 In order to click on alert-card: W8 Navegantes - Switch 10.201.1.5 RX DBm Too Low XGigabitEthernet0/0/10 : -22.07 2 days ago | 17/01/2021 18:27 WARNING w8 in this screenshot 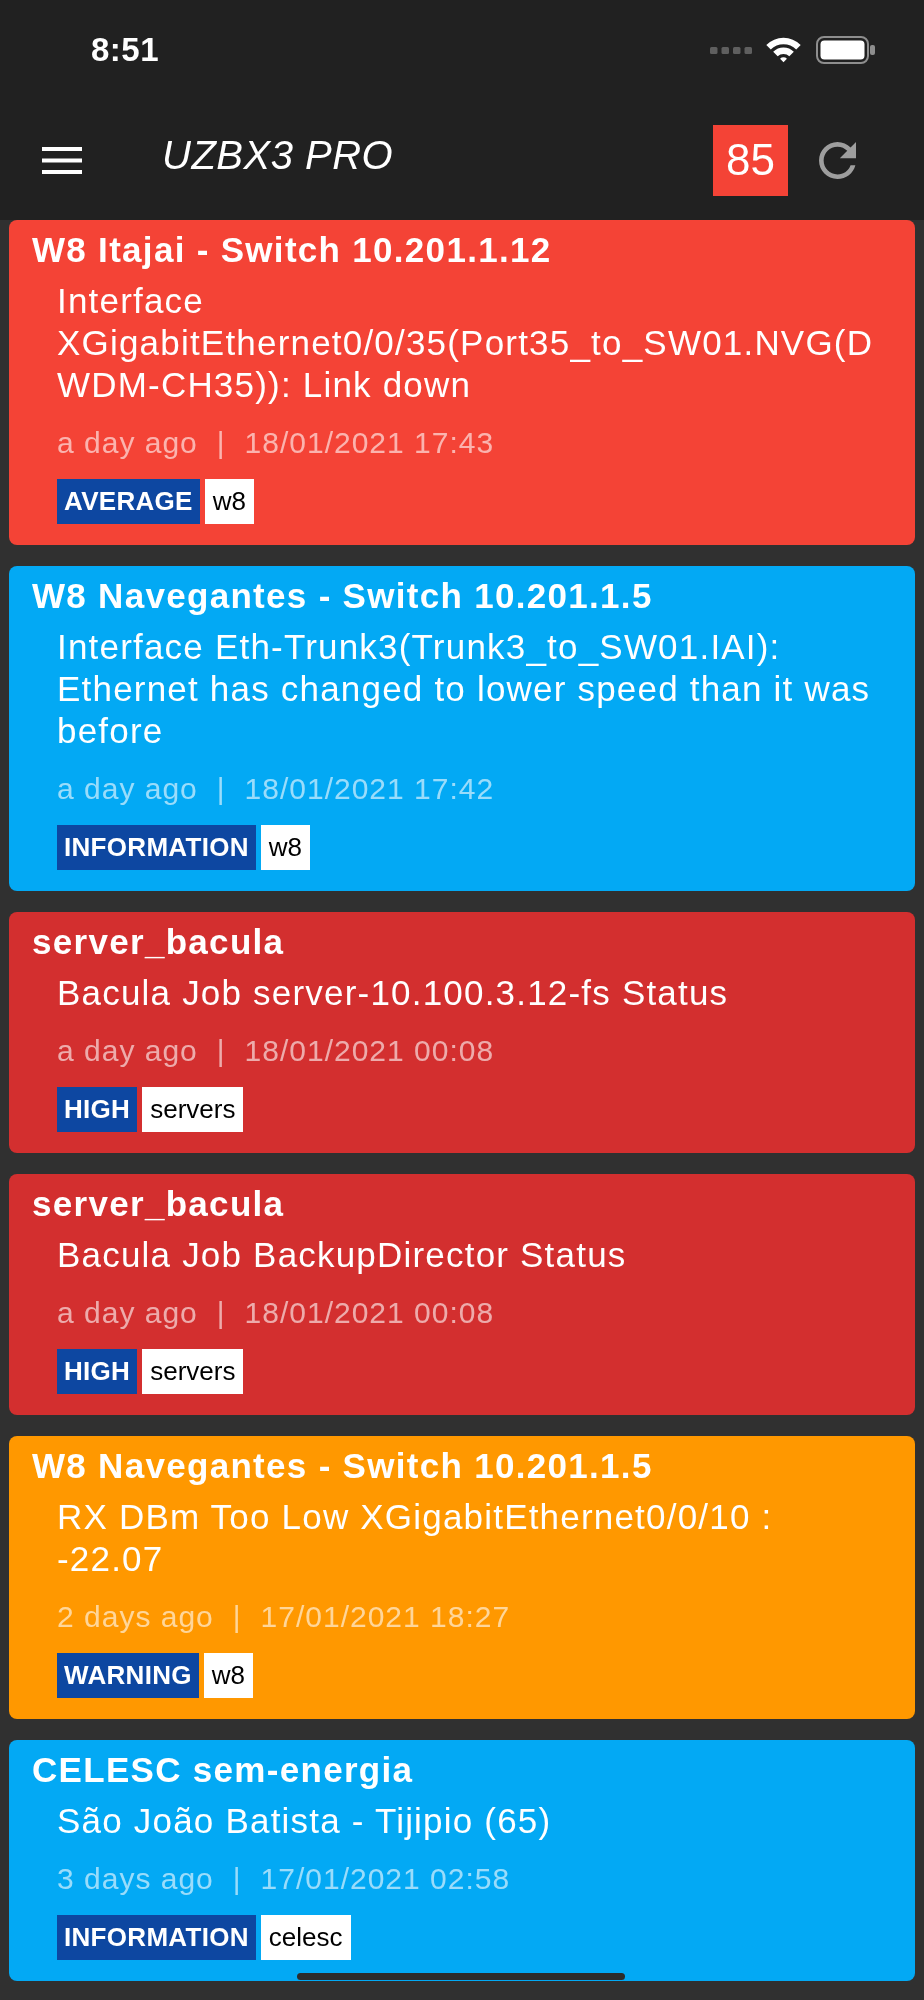, I will do `click(462, 1577)`.